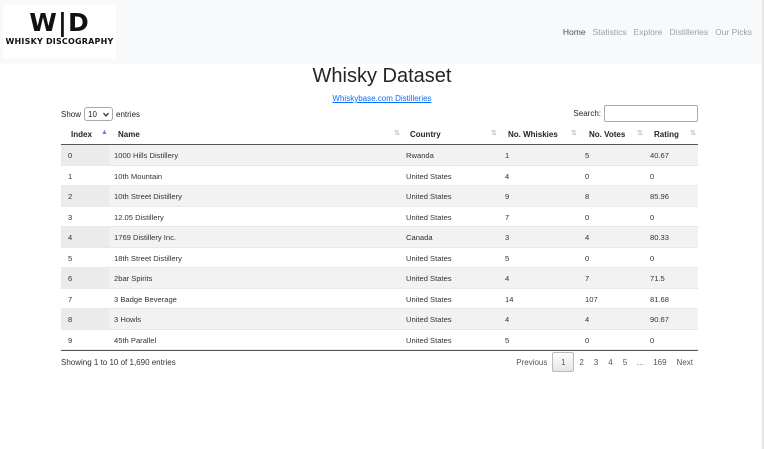  Describe the element at coordinates (507, 155) in the screenshot. I see `cell-whiskies: 1` at that location.